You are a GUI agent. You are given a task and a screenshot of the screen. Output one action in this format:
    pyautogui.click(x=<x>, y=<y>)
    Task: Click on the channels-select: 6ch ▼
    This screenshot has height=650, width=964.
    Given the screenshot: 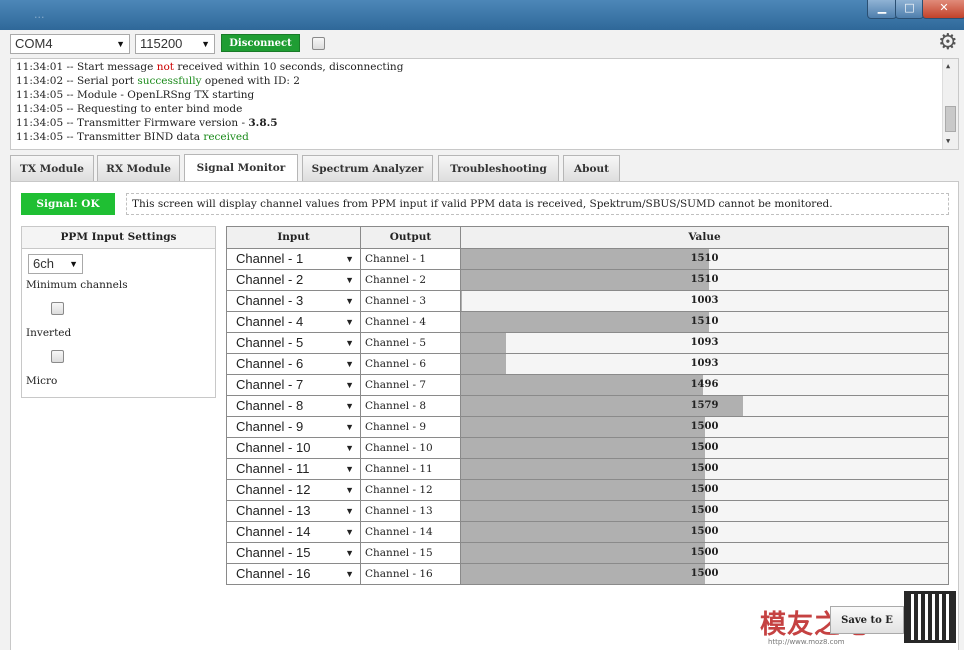 What is the action you would take?
    pyautogui.click(x=55, y=264)
    